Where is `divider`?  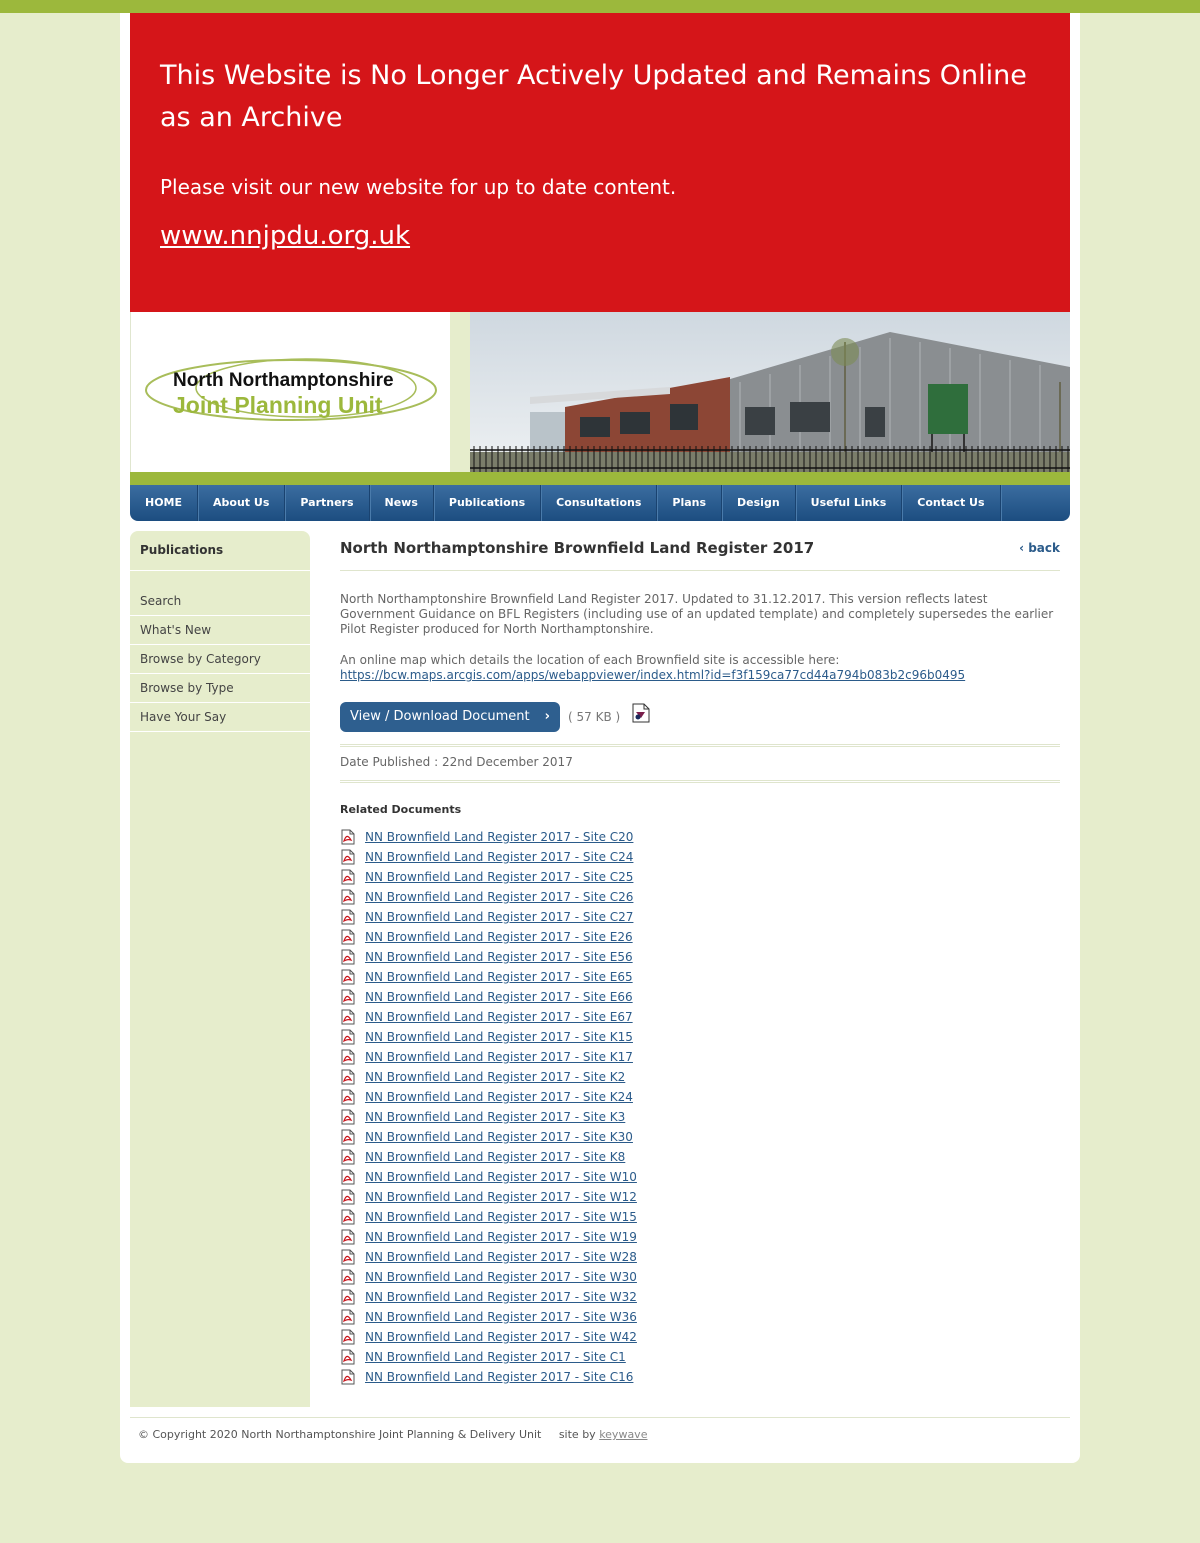 divider is located at coordinates (700, 781).